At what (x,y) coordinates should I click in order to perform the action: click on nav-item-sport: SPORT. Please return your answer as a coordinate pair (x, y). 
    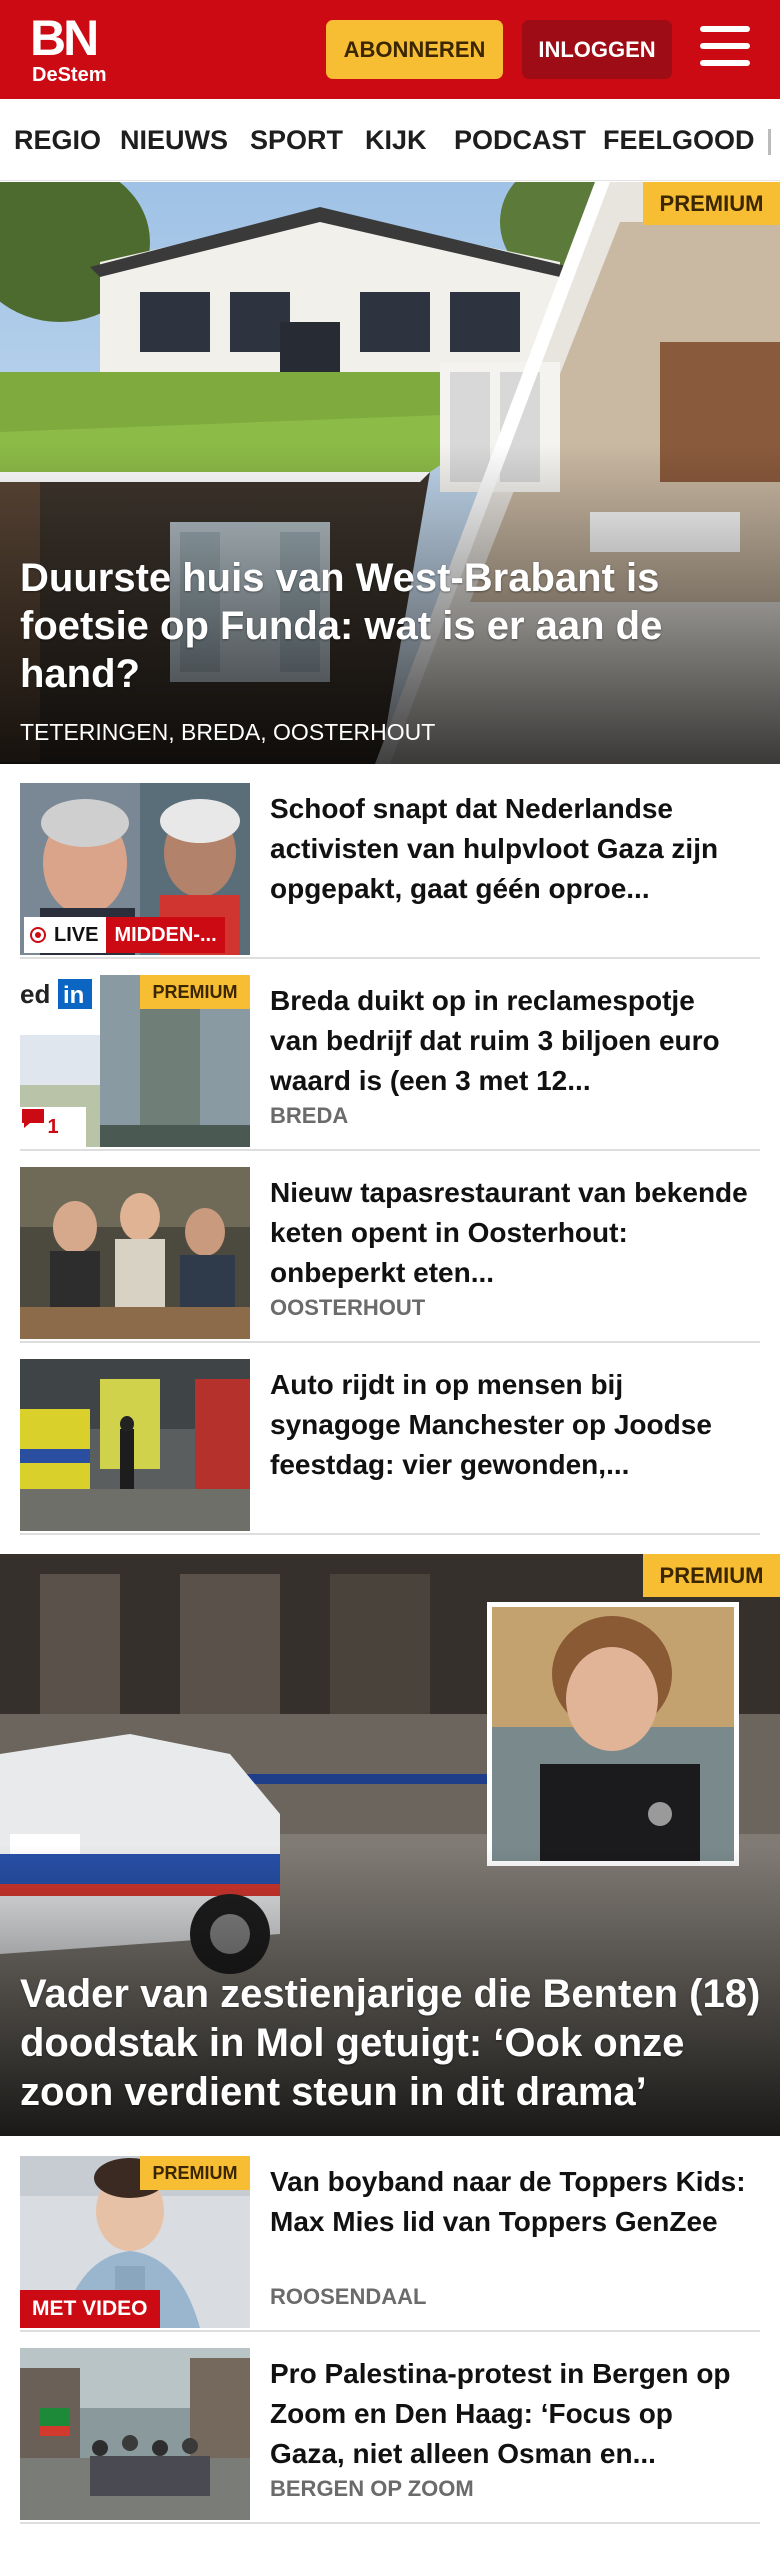
    Looking at the image, I should click on (296, 140).